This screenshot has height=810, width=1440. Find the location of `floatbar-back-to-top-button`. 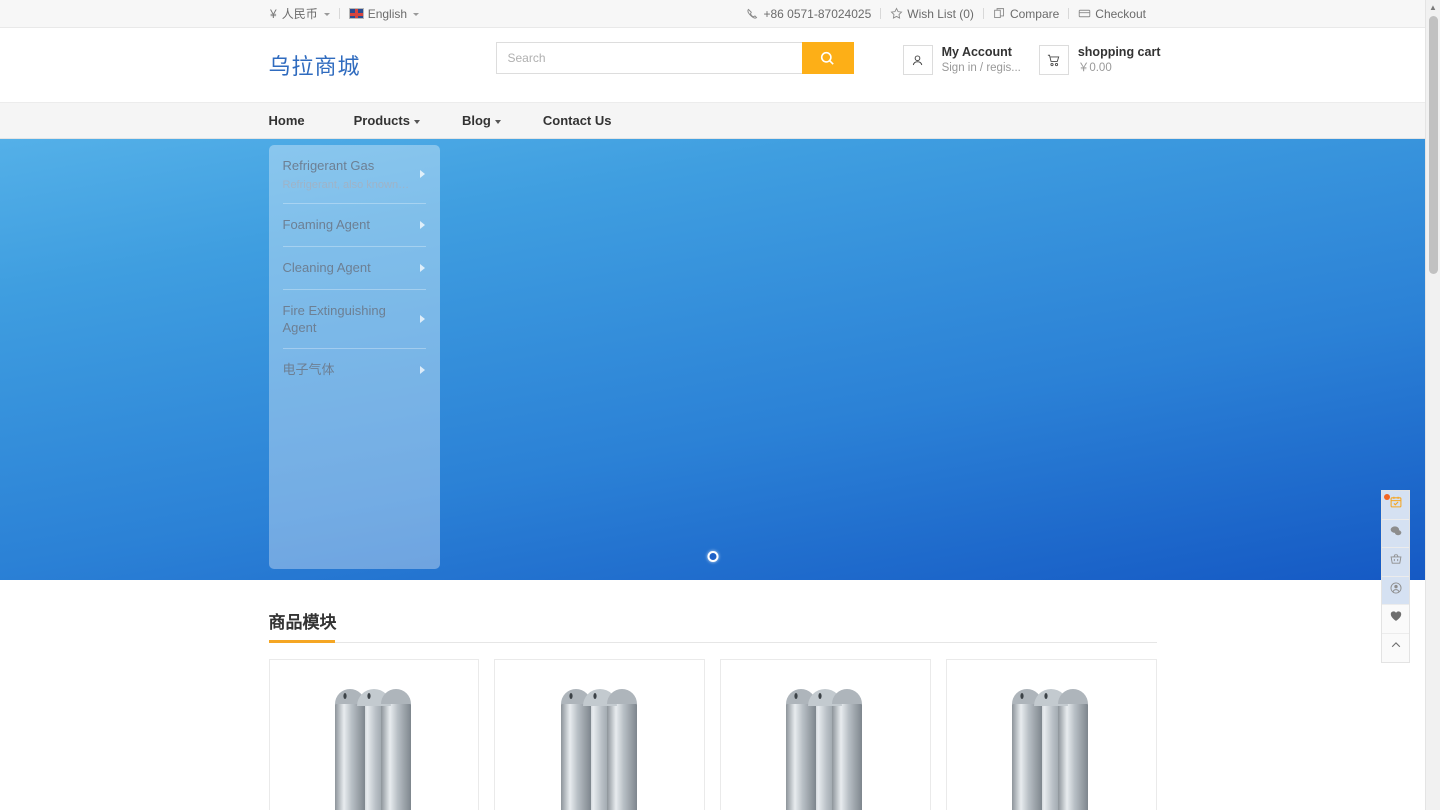

floatbar-back-to-top-button is located at coordinates (1395, 648).